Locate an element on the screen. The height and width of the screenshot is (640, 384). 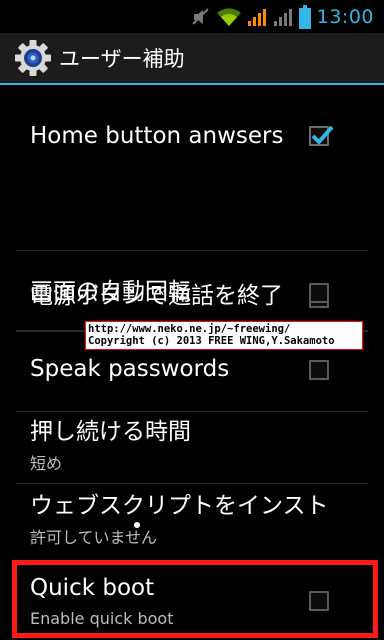
checkbox-auto-rotate is located at coordinates (319, 293).